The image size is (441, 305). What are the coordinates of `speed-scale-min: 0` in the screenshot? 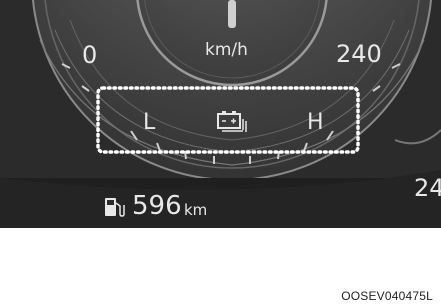 It's located at (90, 55).